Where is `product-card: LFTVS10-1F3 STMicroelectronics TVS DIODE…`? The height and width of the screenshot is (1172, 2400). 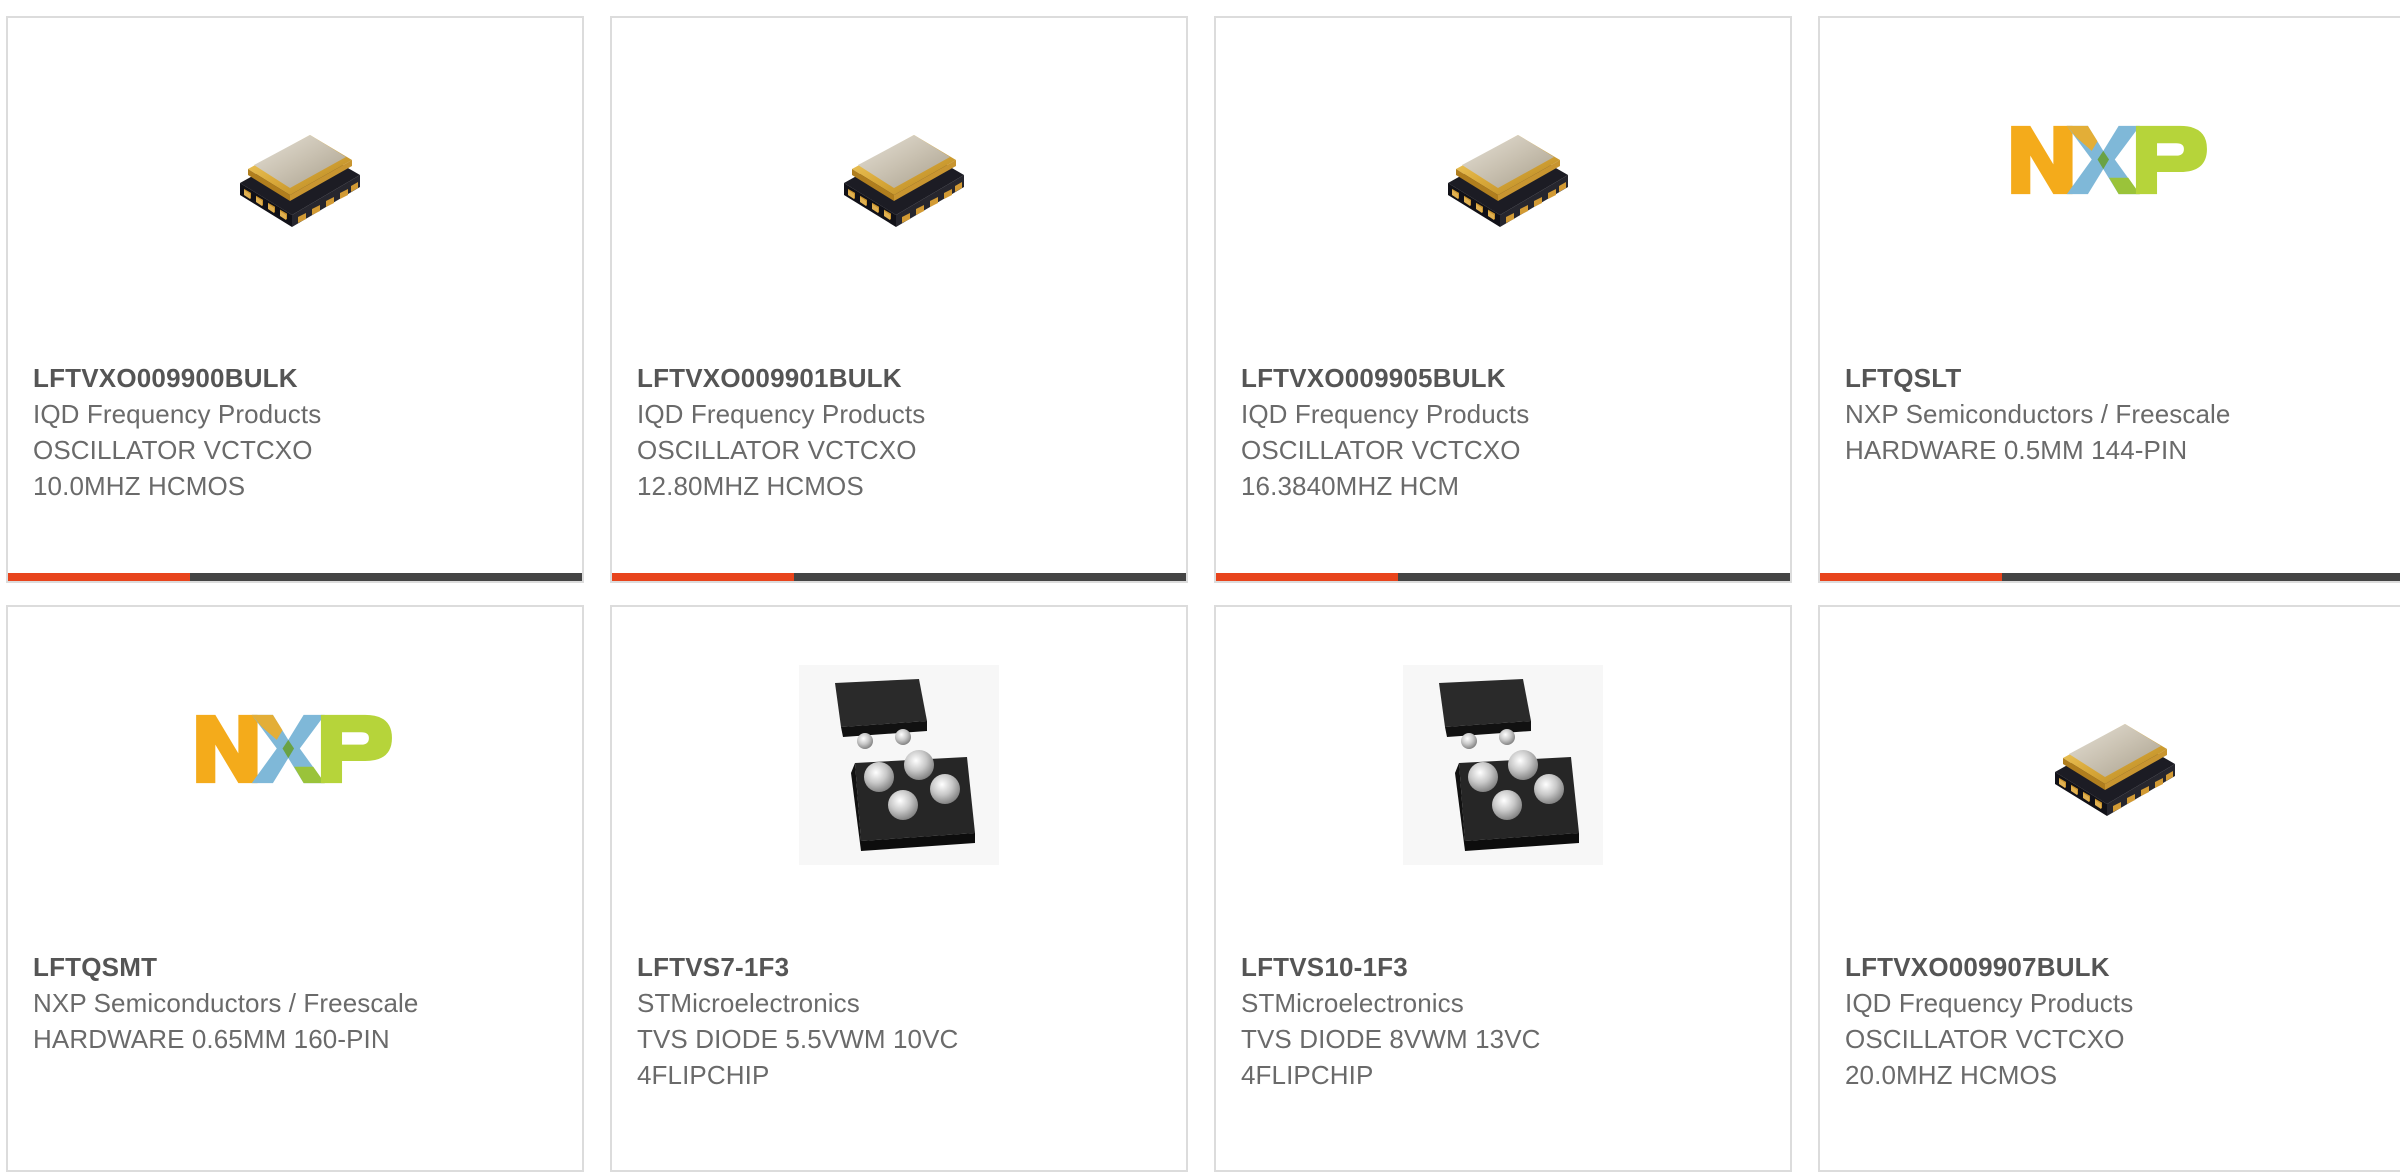 product-card: LFTVS10-1F3 STMicroelectronics TVS DIODE… is located at coordinates (1503, 888).